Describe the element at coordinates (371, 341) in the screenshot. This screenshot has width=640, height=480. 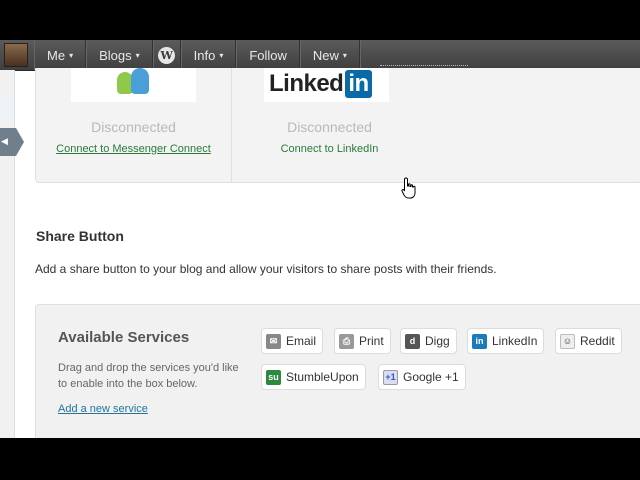
I see `service-label: Print` at that location.